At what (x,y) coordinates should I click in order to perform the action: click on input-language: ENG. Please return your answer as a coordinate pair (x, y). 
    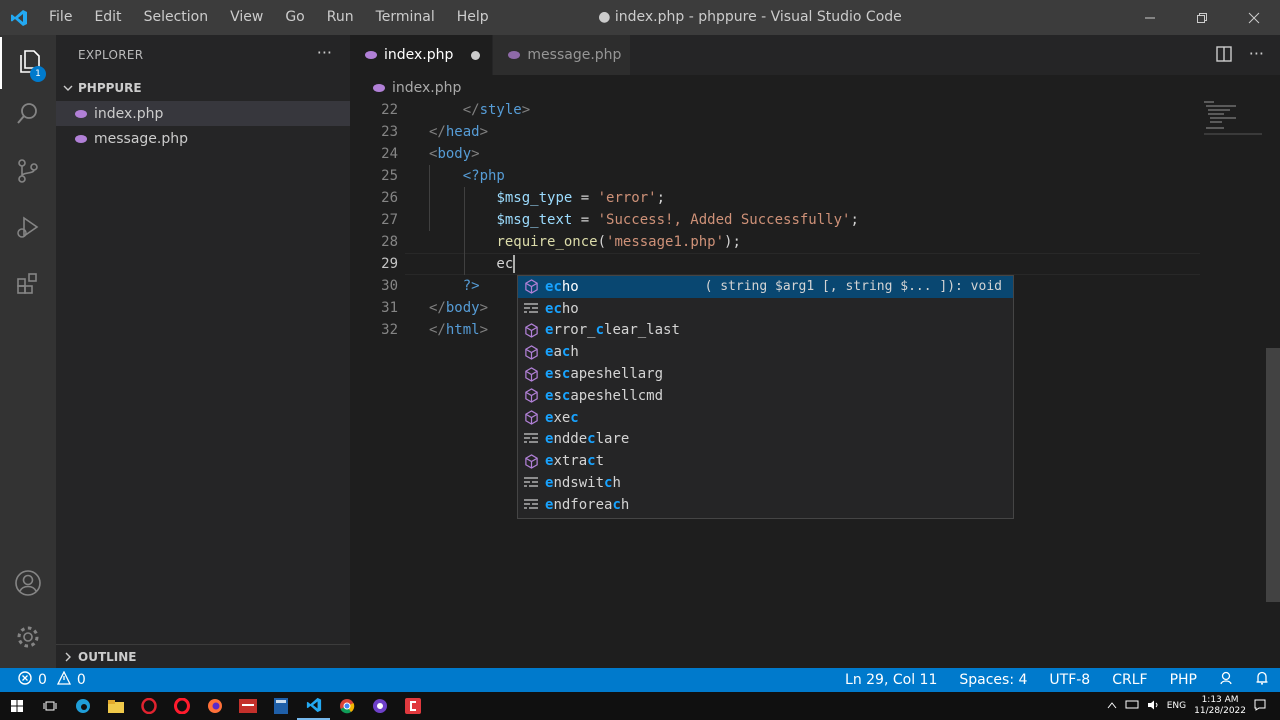
    Looking at the image, I should click on (1176, 706).